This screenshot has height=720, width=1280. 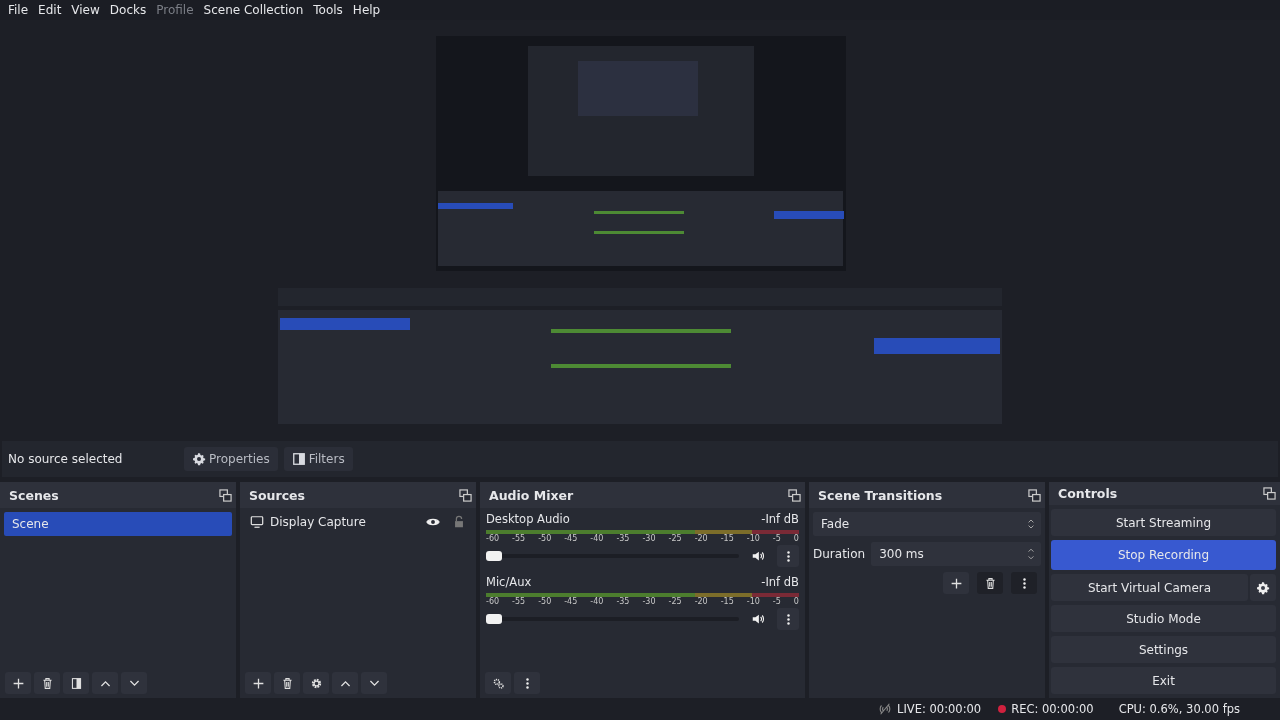 I want to click on dock-title: Scene Transitions, so click(x=880, y=495).